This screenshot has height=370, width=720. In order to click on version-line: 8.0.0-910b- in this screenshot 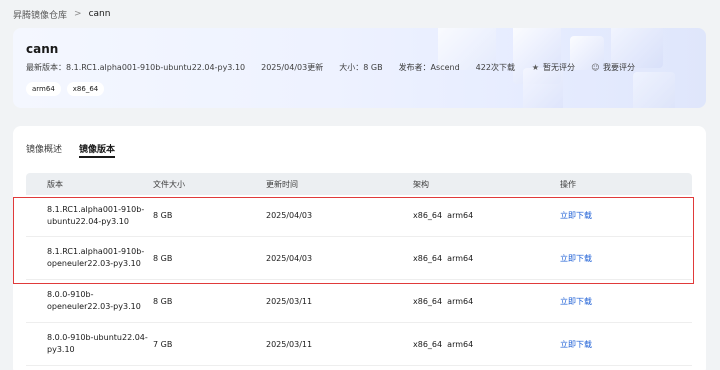, I will do `click(70, 294)`.